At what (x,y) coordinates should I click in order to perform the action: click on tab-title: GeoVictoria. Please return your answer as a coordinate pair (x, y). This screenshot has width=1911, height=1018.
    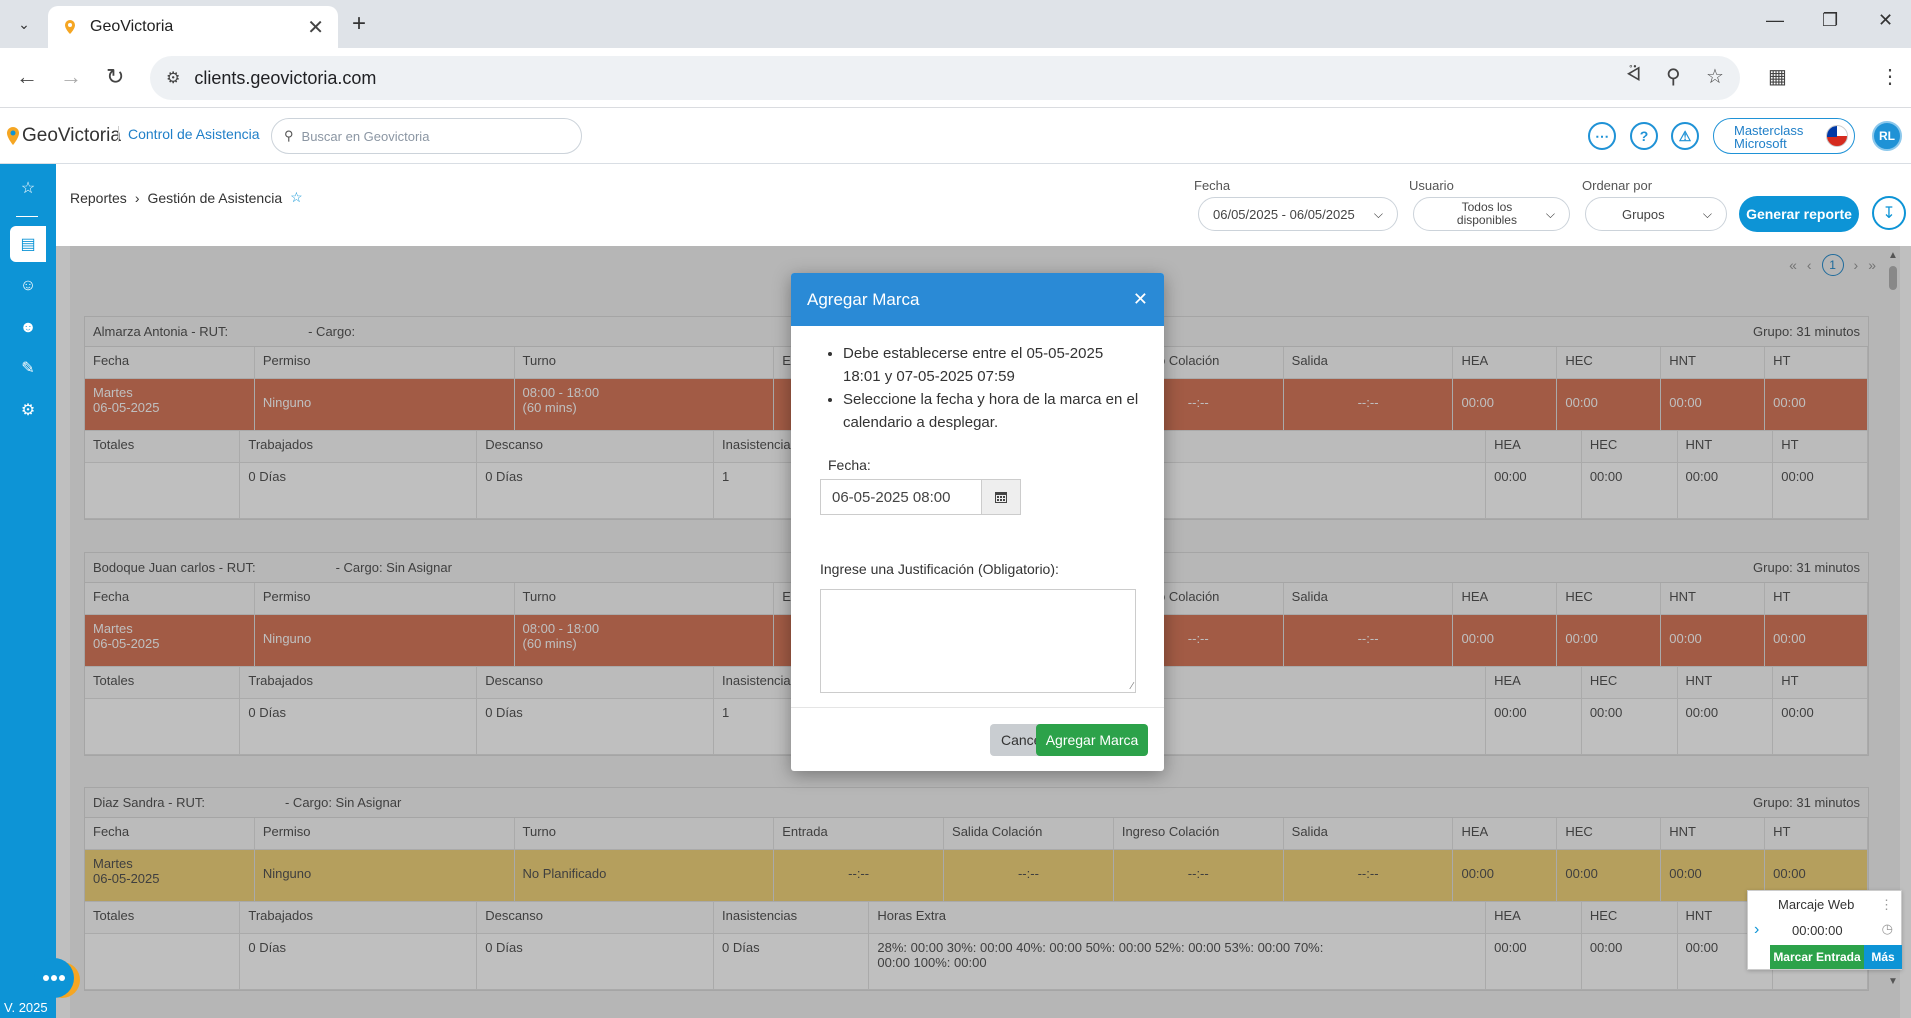
    Looking at the image, I should click on (132, 26).